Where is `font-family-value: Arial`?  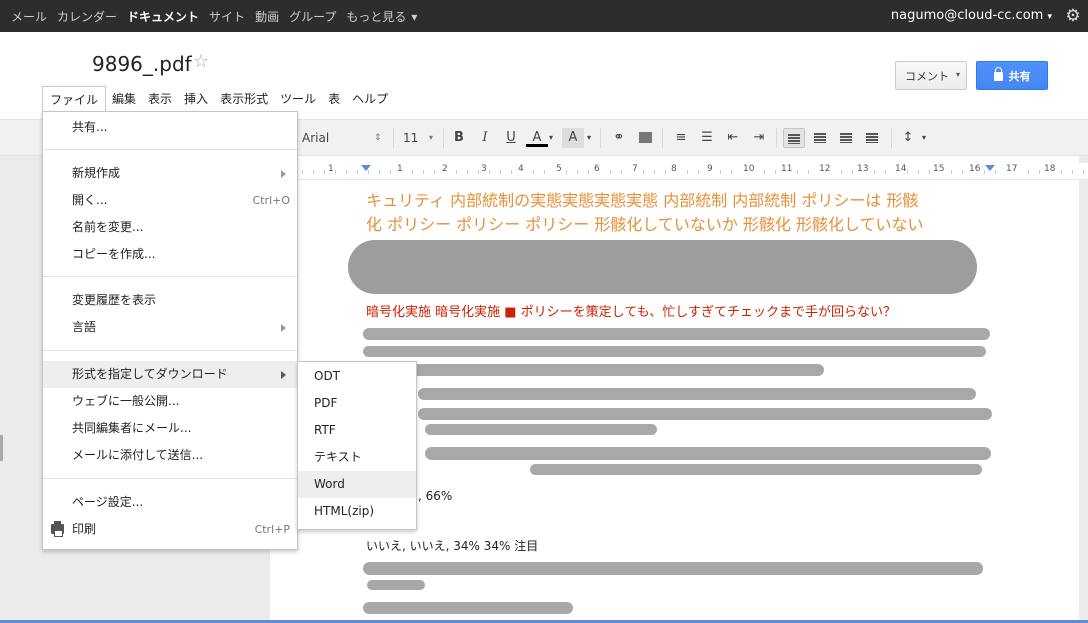
font-family-value: Arial is located at coordinates (316, 138).